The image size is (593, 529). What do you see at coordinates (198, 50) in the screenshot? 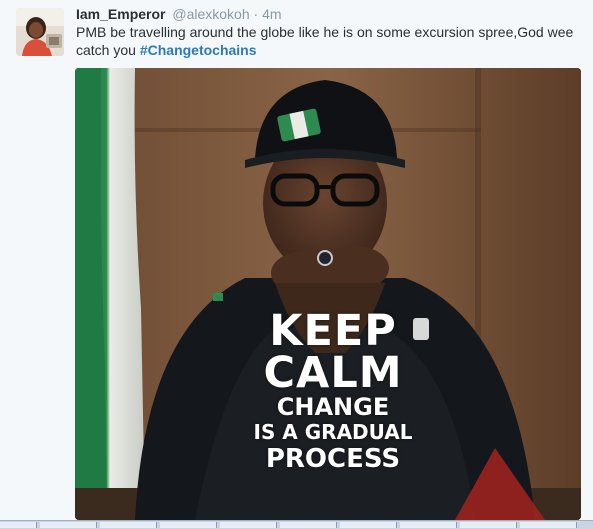
I see `hashtag-link: #Changetochains` at bounding box center [198, 50].